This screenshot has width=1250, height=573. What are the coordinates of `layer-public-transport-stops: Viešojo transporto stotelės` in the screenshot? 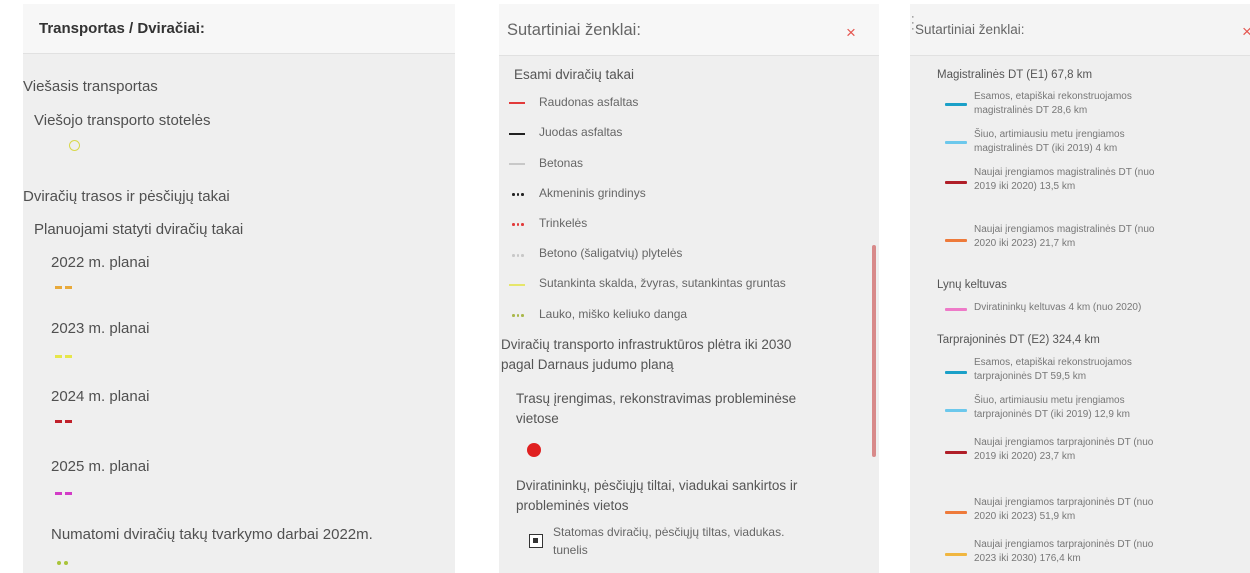 It's located at (122, 120).